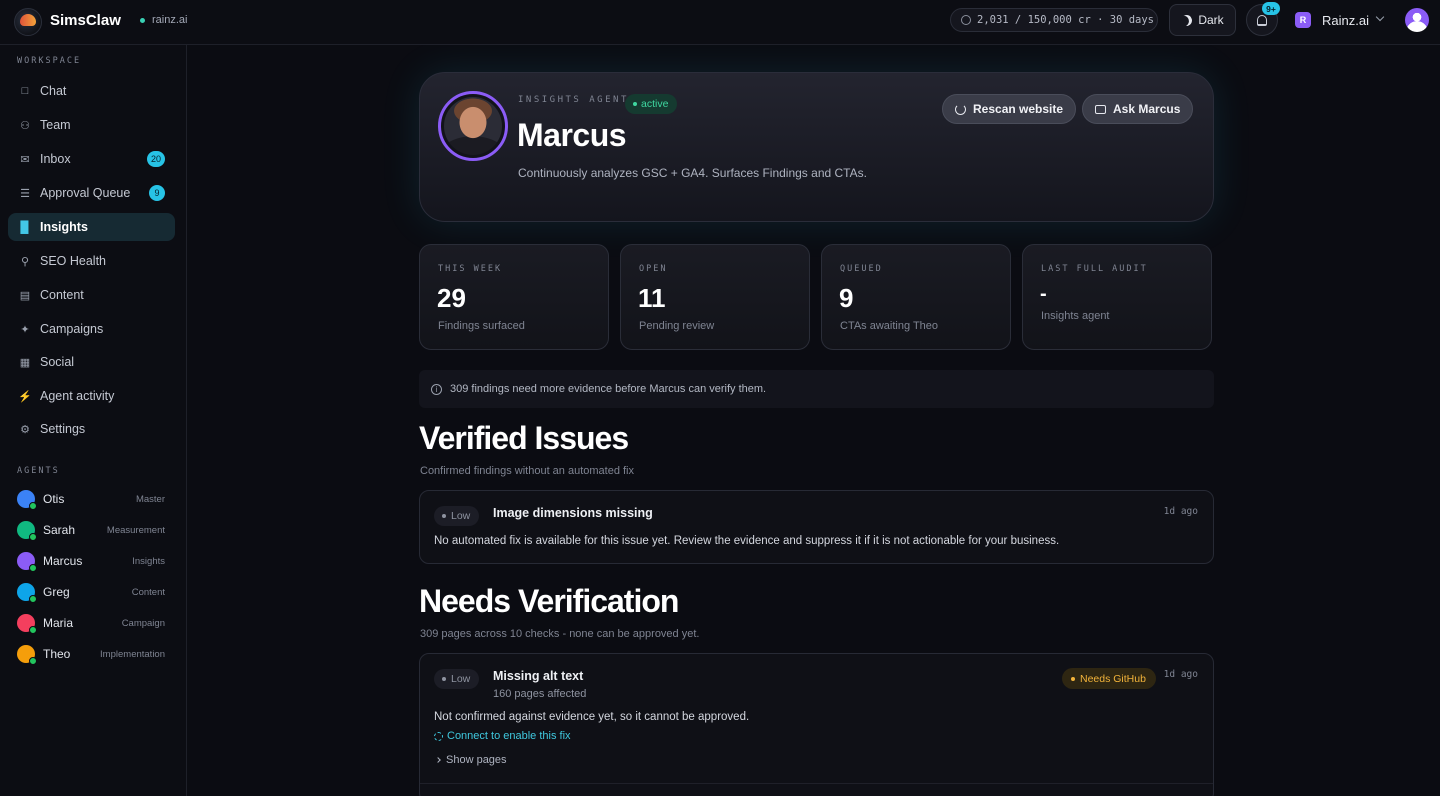 Image resolution: width=1440 pixels, height=796 pixels. What do you see at coordinates (57, 362) in the screenshot?
I see `sidebar-item-label: Social` at bounding box center [57, 362].